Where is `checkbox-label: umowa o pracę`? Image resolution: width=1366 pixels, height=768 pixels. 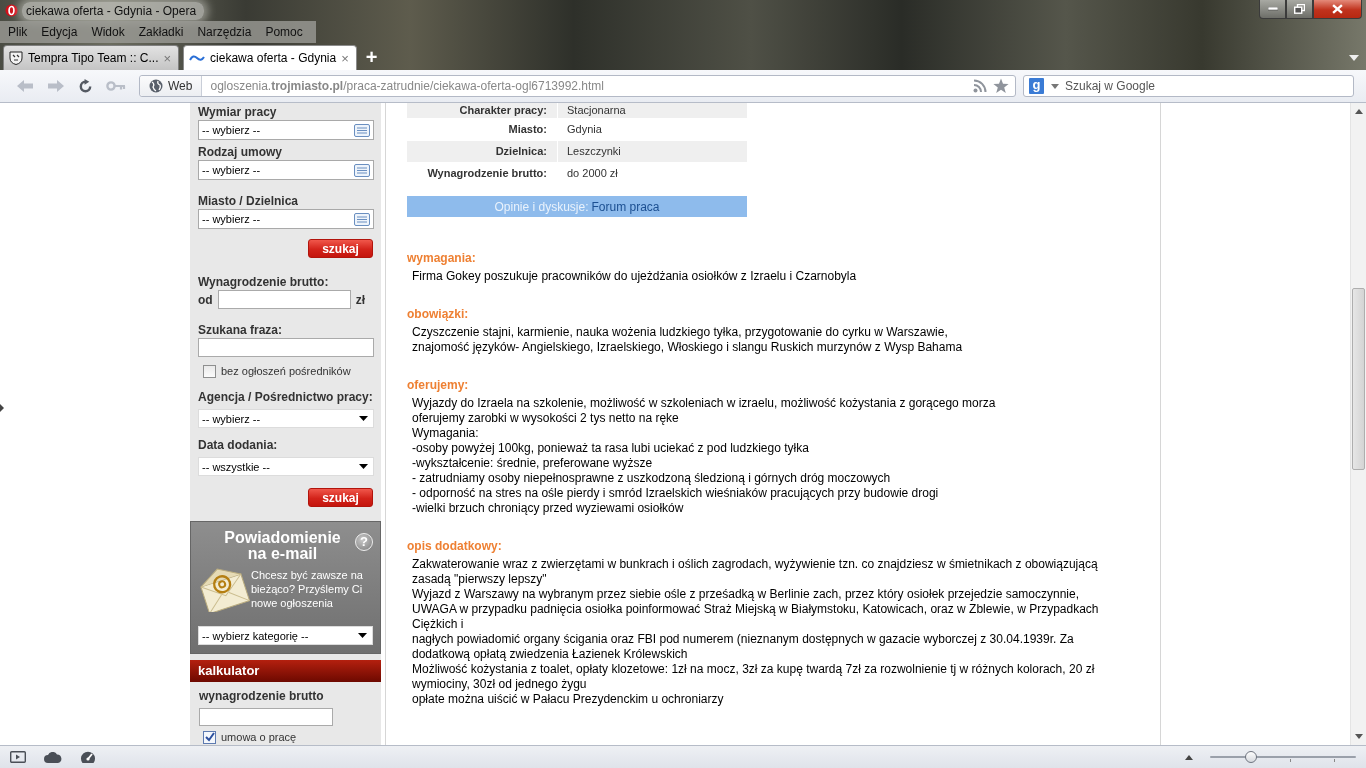
checkbox-label: umowa o pracę is located at coordinates (259, 737).